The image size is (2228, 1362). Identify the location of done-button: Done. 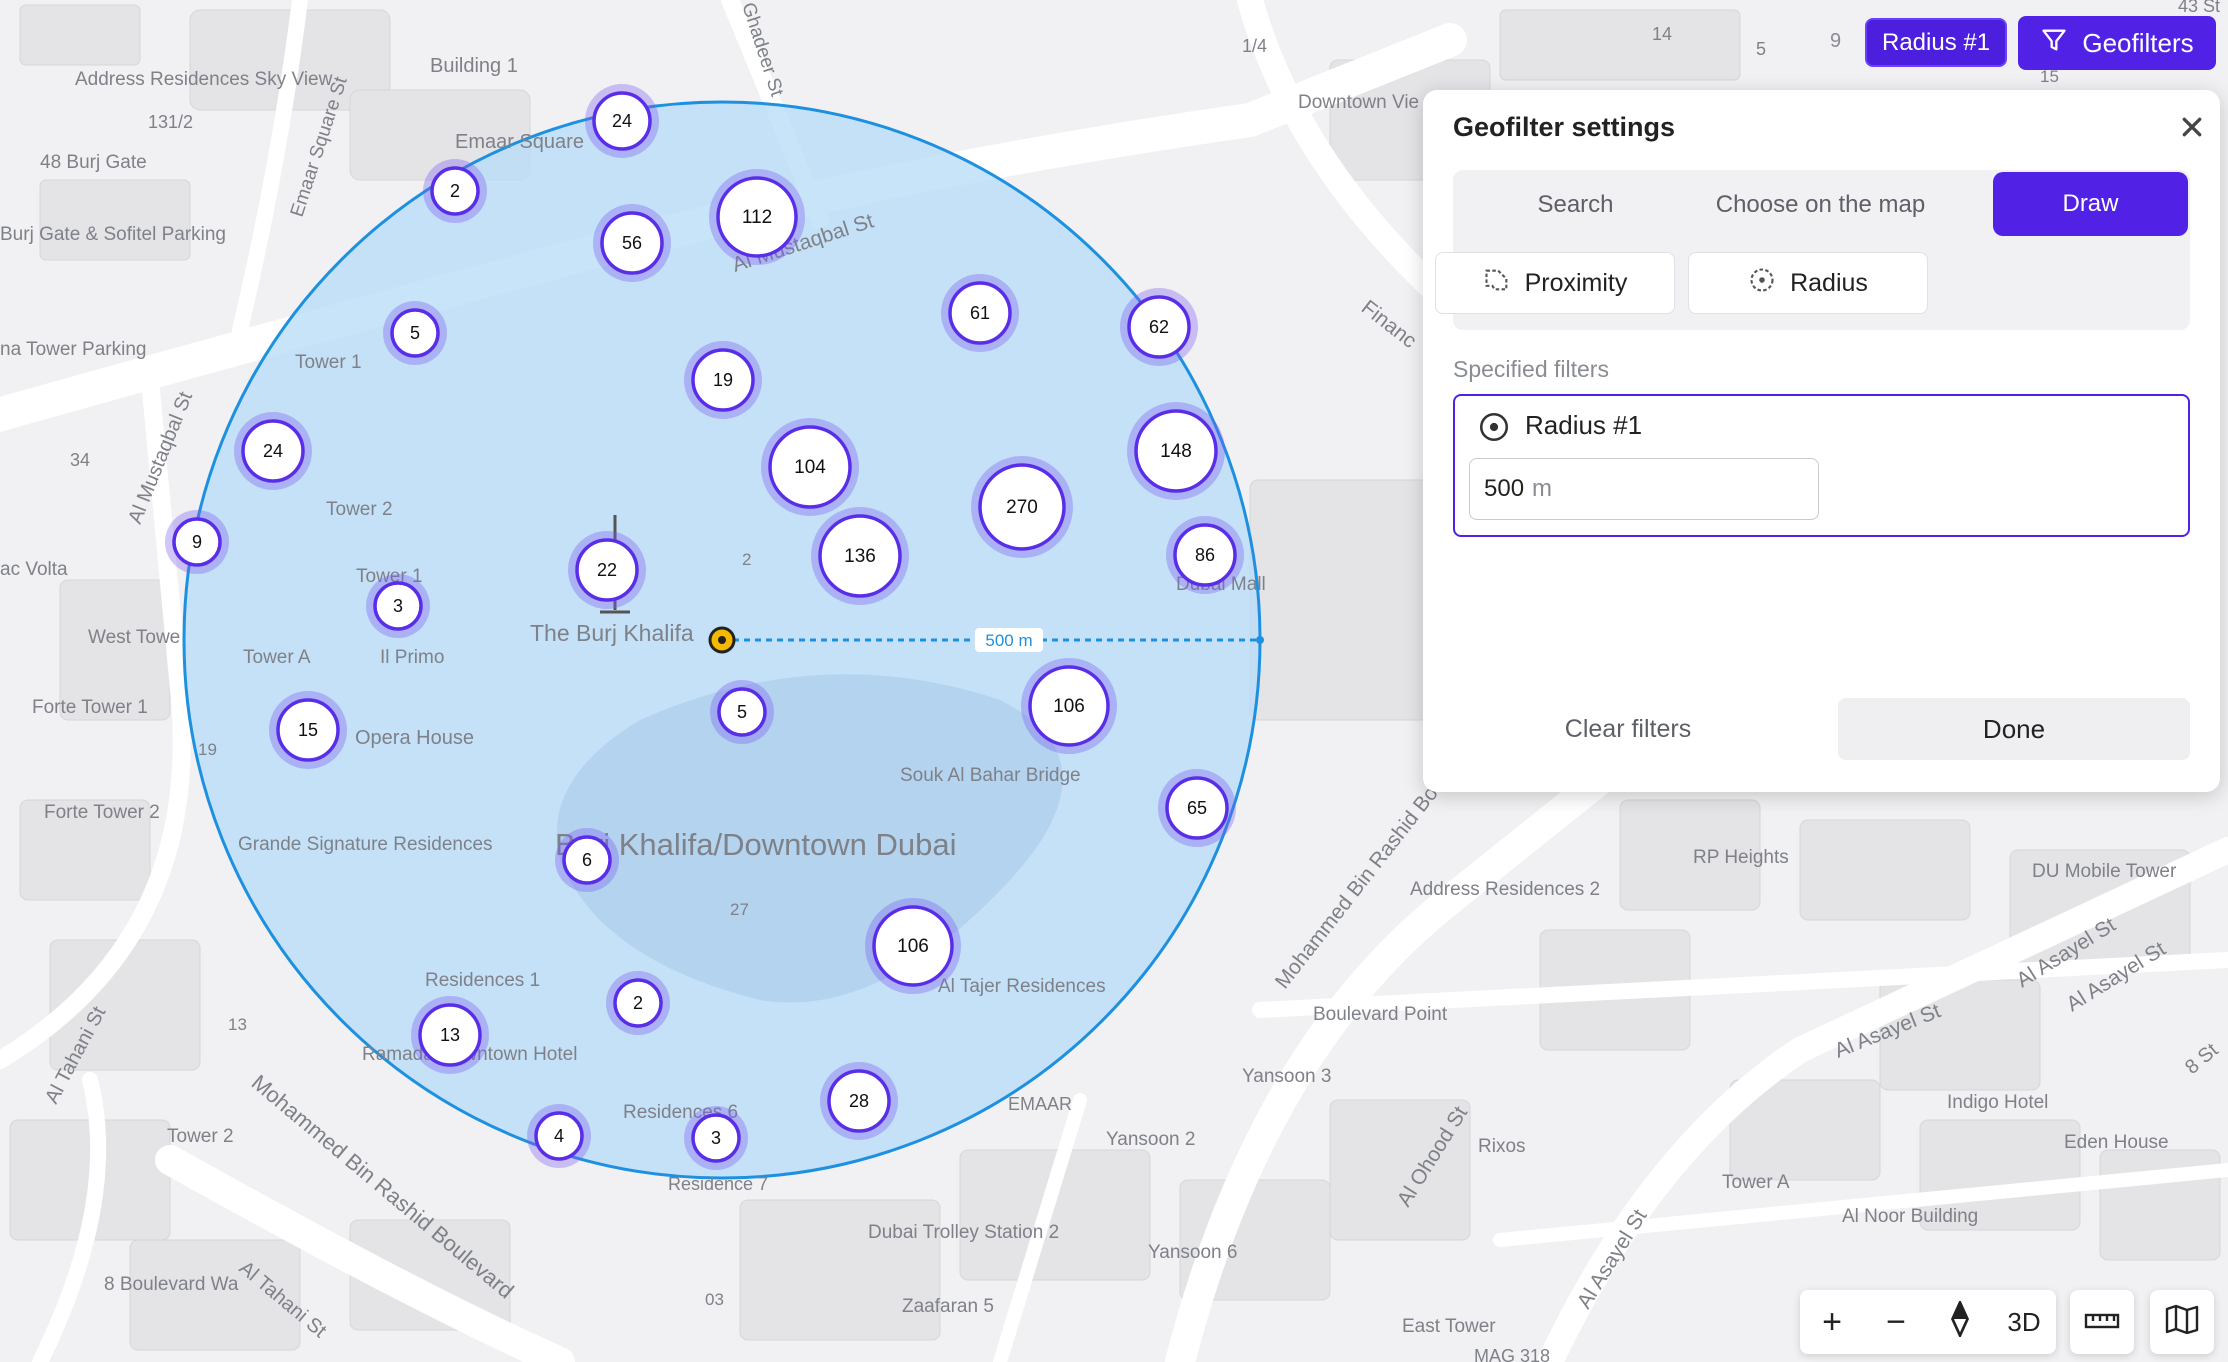
(2014, 729).